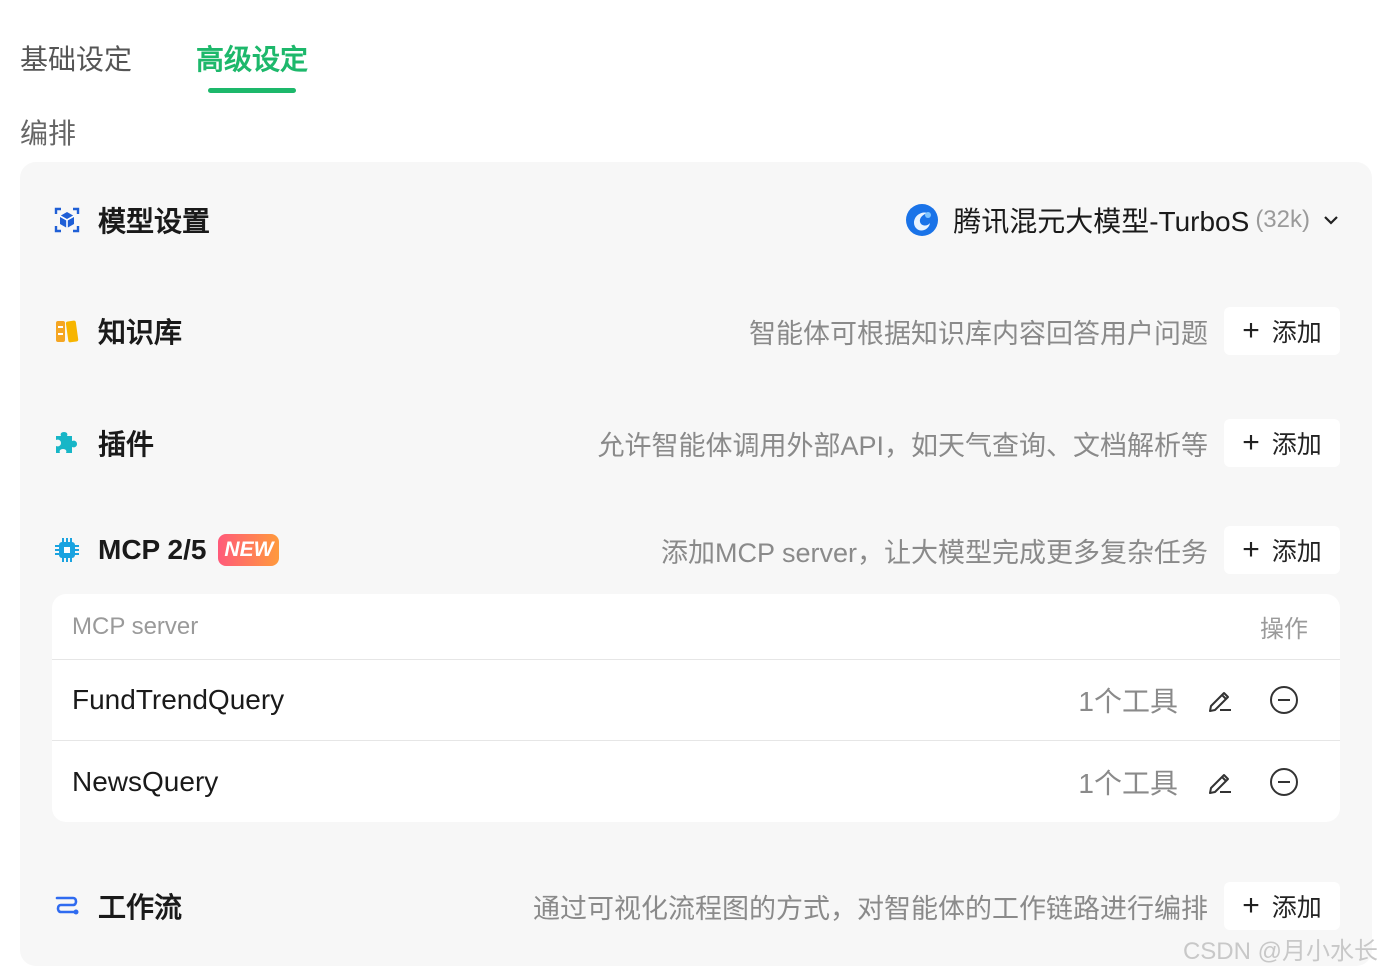 This screenshot has height=974, width=1384. Describe the element at coordinates (48, 133) in the screenshot. I see `section-label-orchestration: 编排` at that location.